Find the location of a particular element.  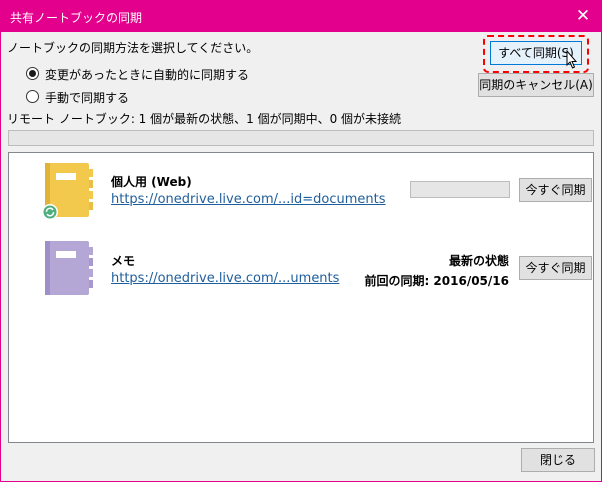

title-bar: 共有ノートブックの同期 ✕ is located at coordinates (301, 16).